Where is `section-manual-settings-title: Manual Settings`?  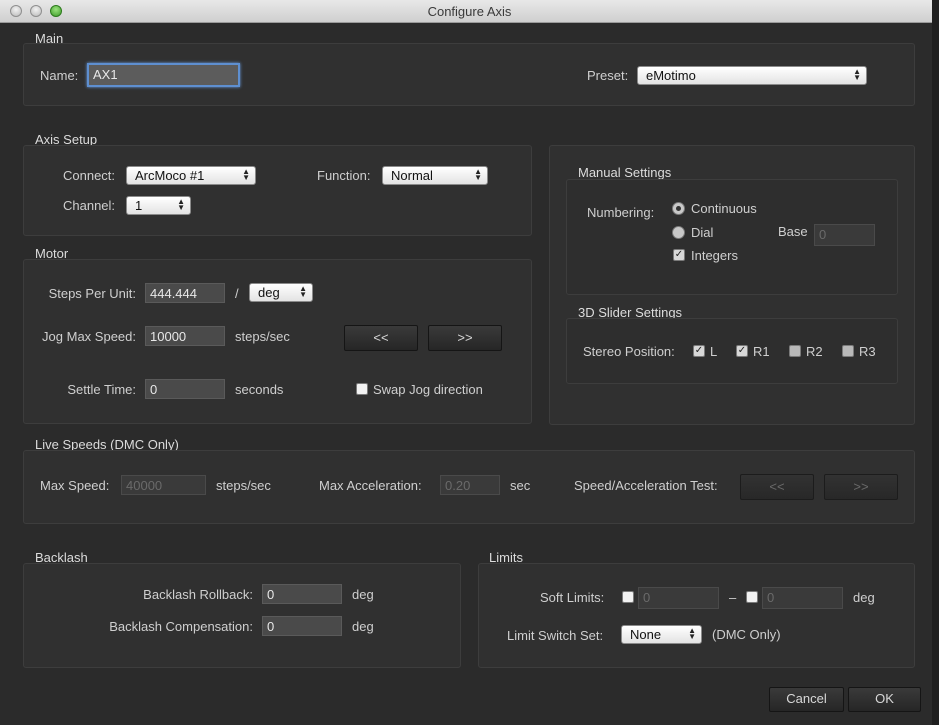 section-manual-settings-title: Manual Settings is located at coordinates (625, 172).